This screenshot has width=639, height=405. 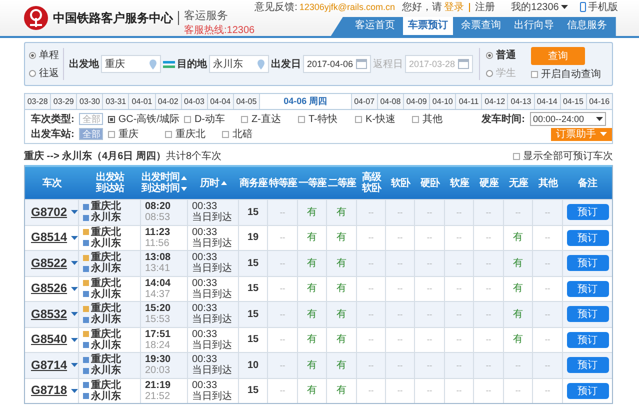 What do you see at coordinates (64, 101) in the screenshot?
I see `date-tab: 03-29` at bounding box center [64, 101].